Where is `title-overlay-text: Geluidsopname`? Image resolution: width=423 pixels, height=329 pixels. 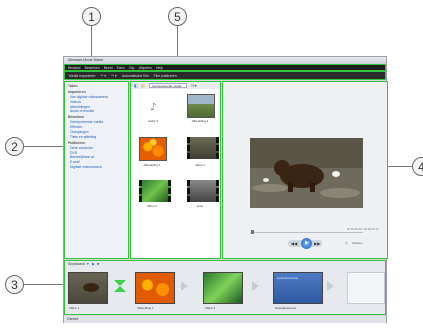
title-overlay-text: Geluidsopname is located at coordinates (288, 278).